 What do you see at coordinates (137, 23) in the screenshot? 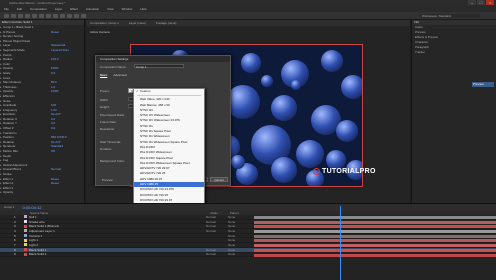
I see `tab-layer: Layer (none)` at bounding box center [137, 23].